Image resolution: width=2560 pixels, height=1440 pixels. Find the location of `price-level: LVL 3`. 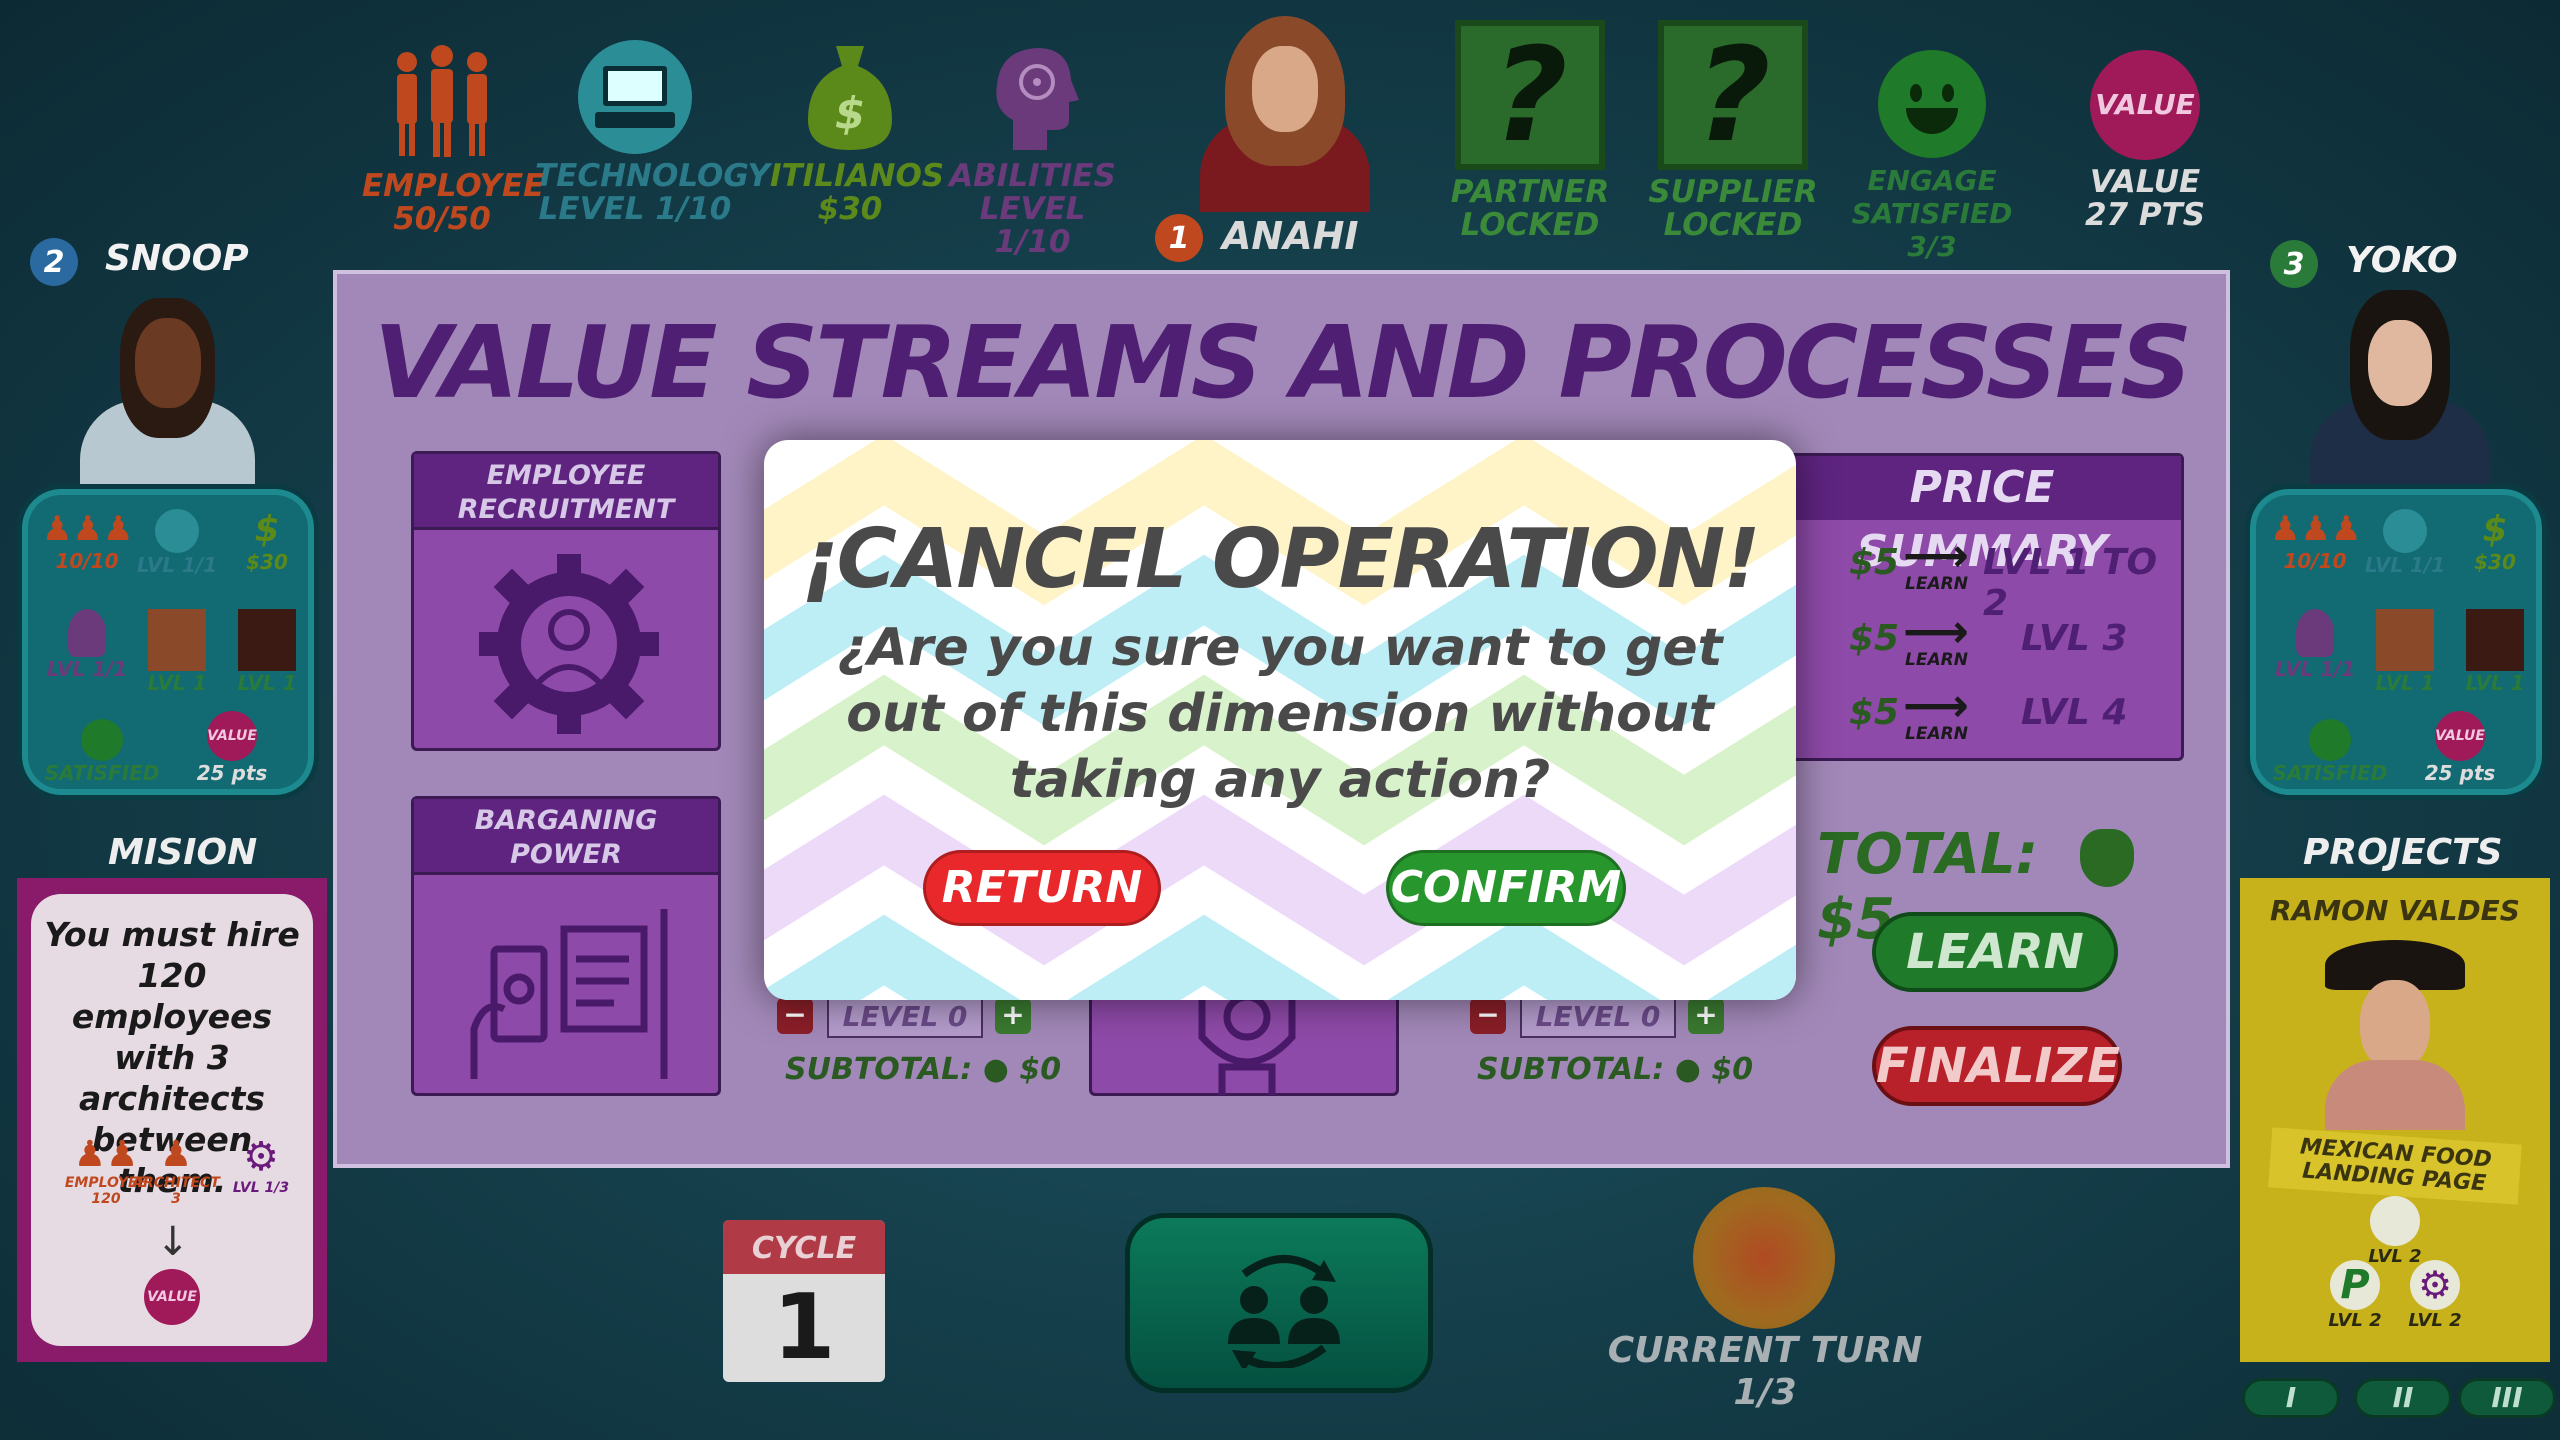

price-level: LVL 3 is located at coordinates (2074, 638).